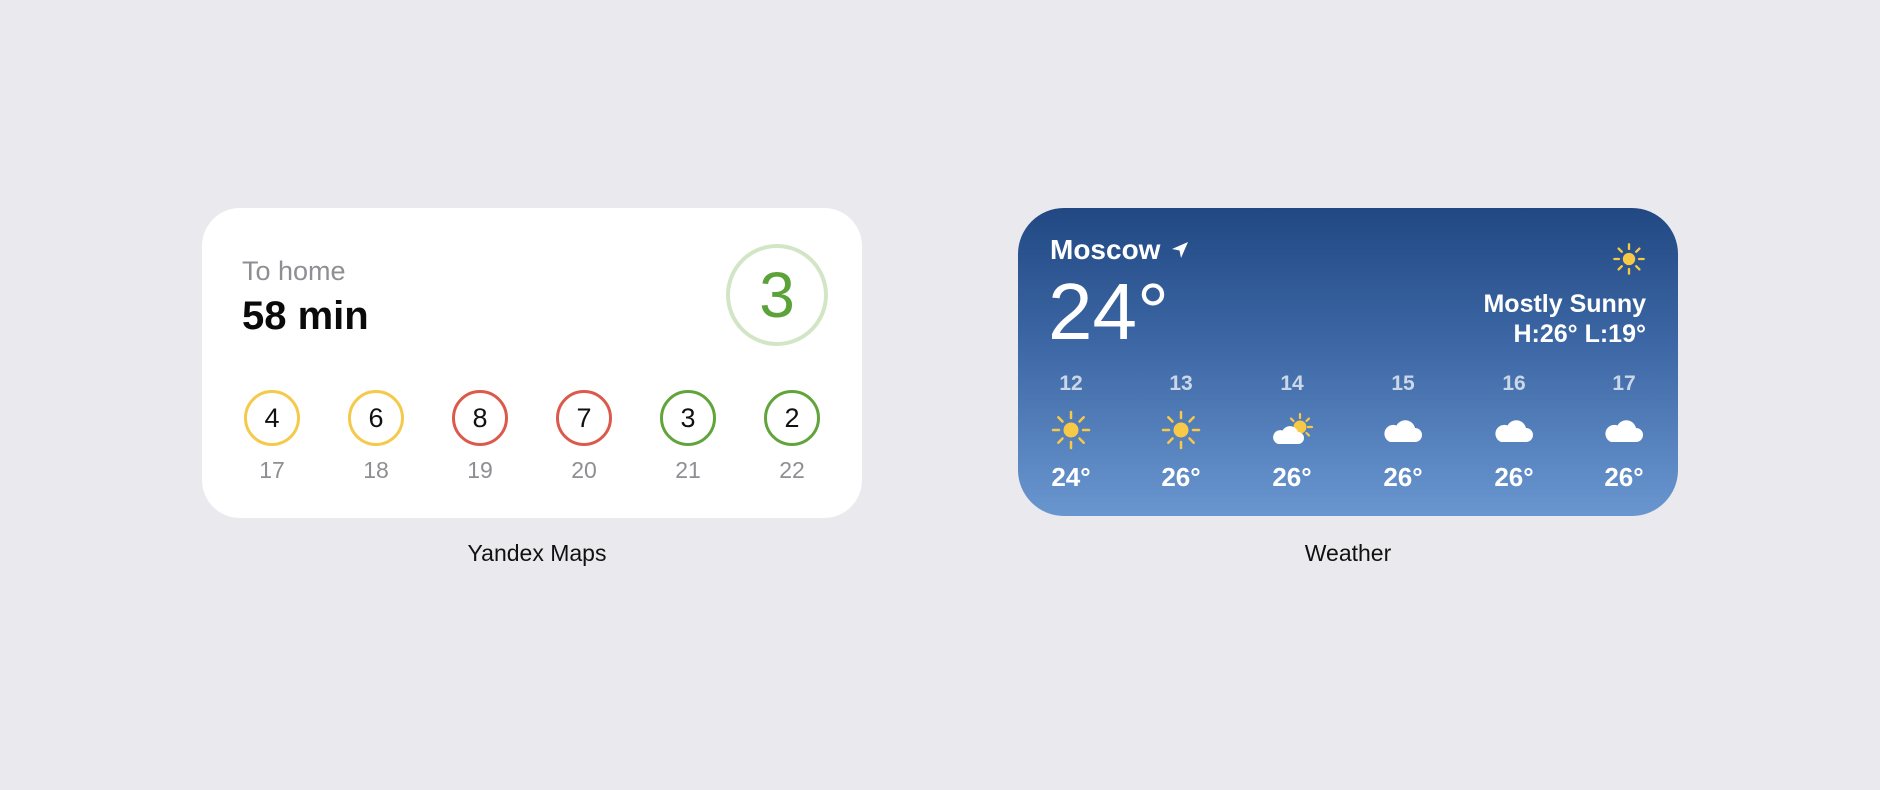 The height and width of the screenshot is (790, 1880). I want to click on forecast-hour: 16, so click(1514, 383).